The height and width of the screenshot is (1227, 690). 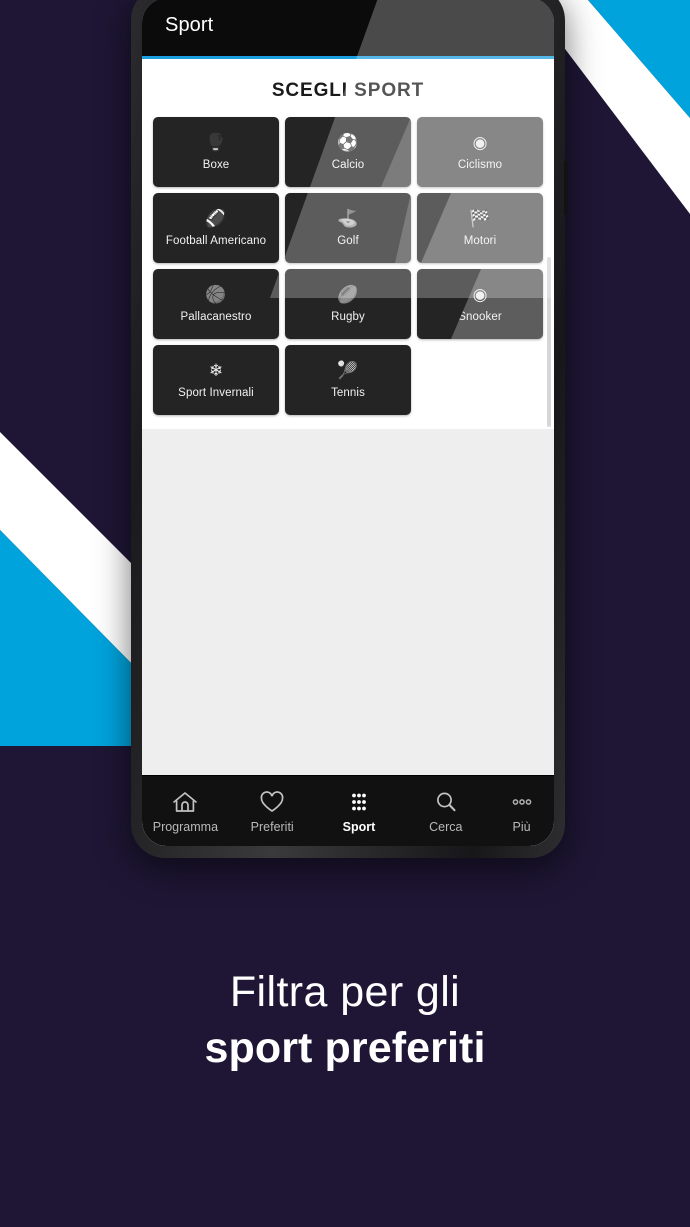 I want to click on sport-tile: 🎾 Tennis, so click(x=348, y=380).